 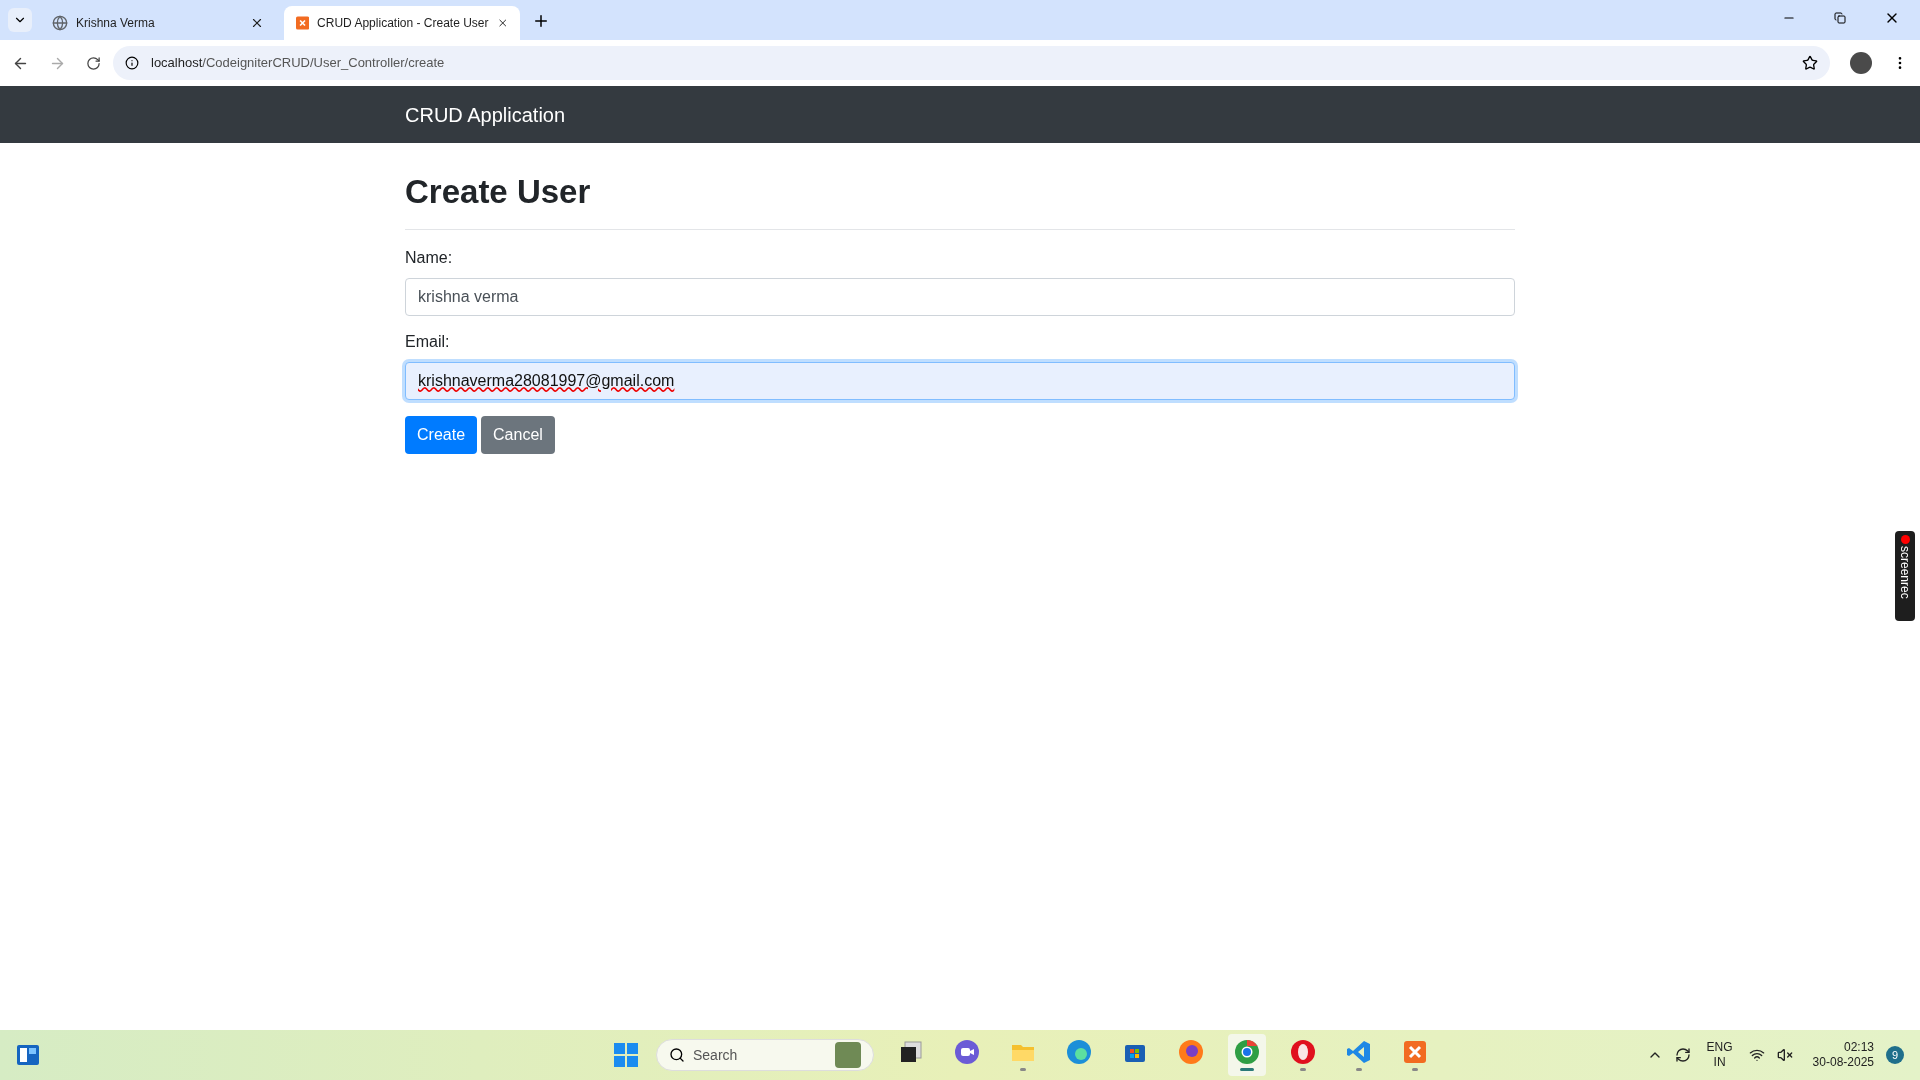 I want to click on field-label: Email:, so click(x=428, y=341).